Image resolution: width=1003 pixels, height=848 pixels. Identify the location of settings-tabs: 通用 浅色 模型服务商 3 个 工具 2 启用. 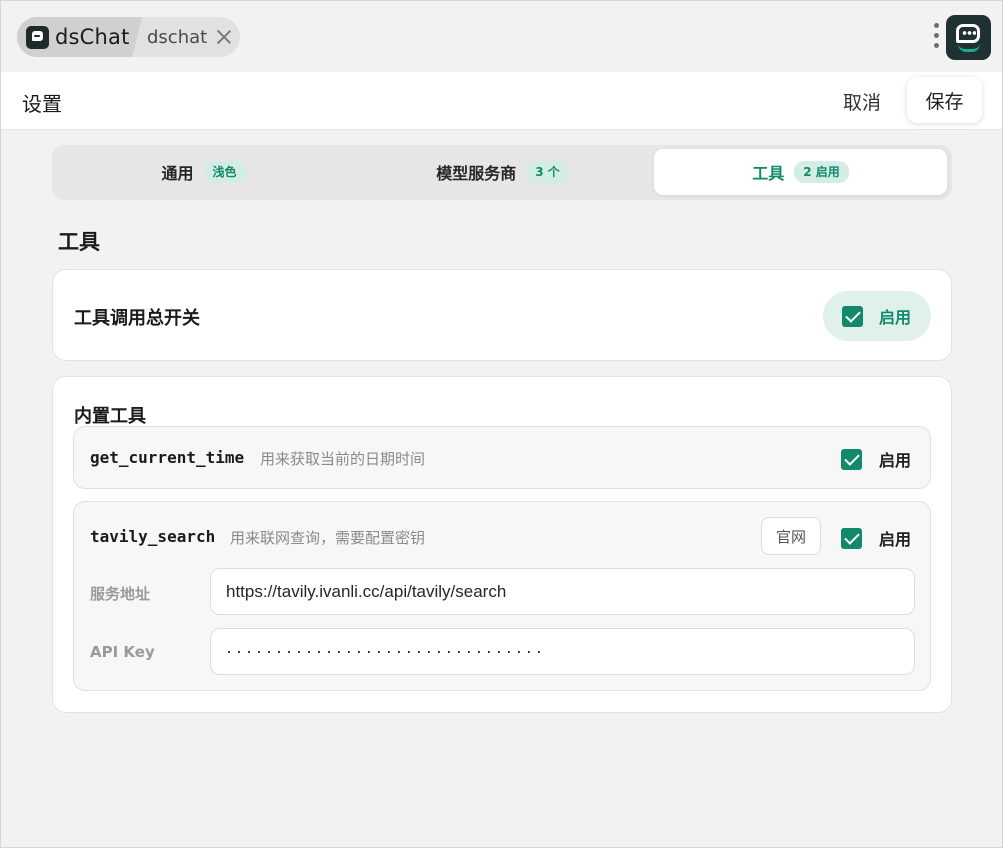
(502, 172).